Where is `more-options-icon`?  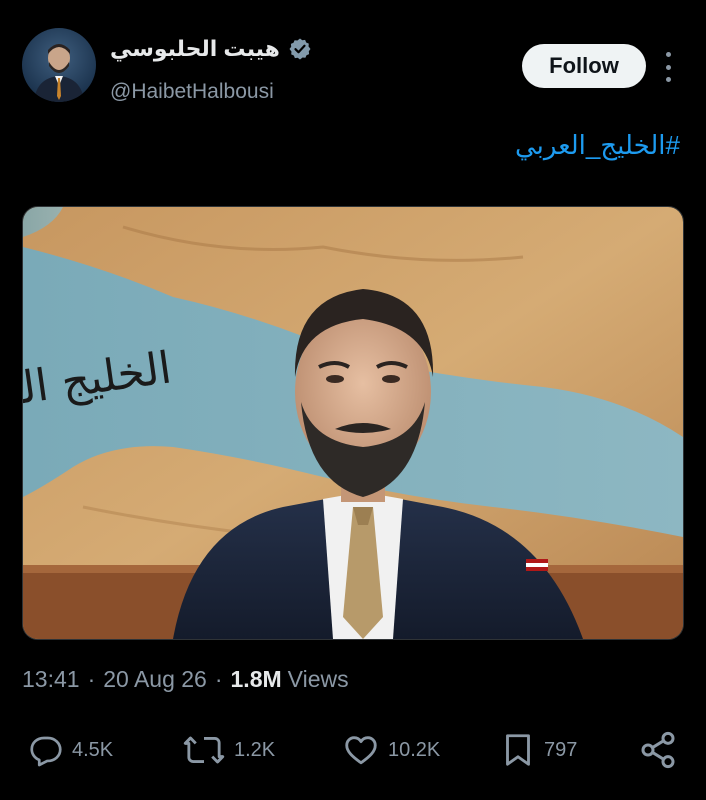 more-options-icon is located at coordinates (668, 67).